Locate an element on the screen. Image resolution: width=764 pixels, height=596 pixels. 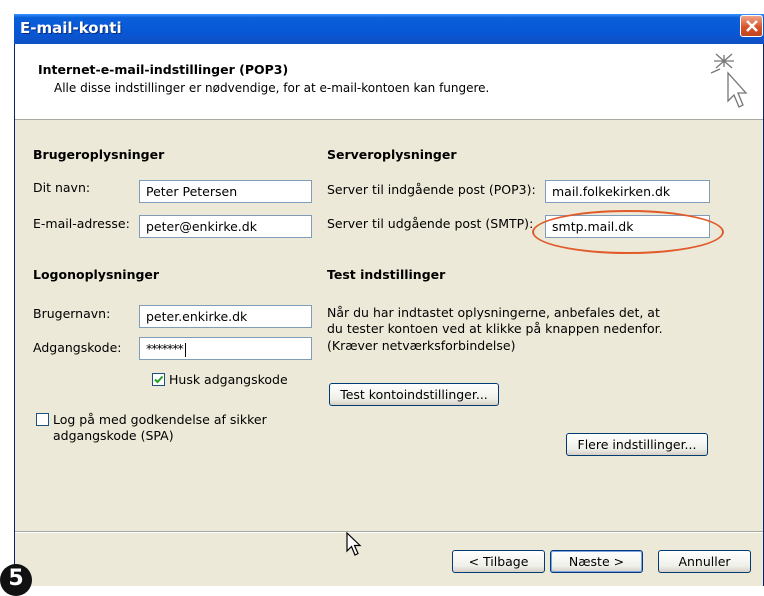
close-button is located at coordinates (751, 26).